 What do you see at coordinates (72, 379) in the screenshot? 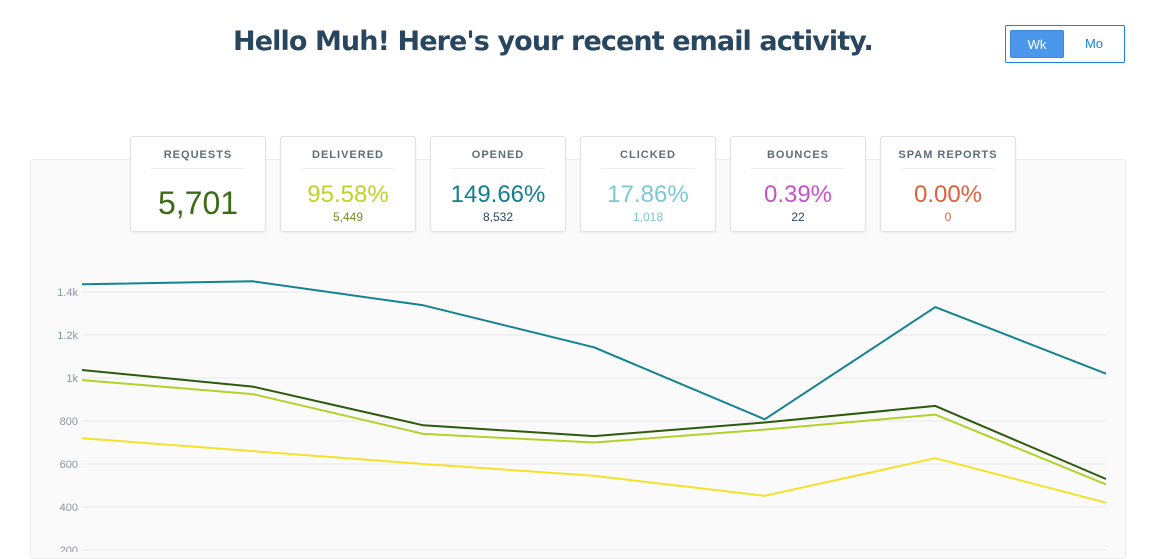
I see `y-tick-label: 1k` at bounding box center [72, 379].